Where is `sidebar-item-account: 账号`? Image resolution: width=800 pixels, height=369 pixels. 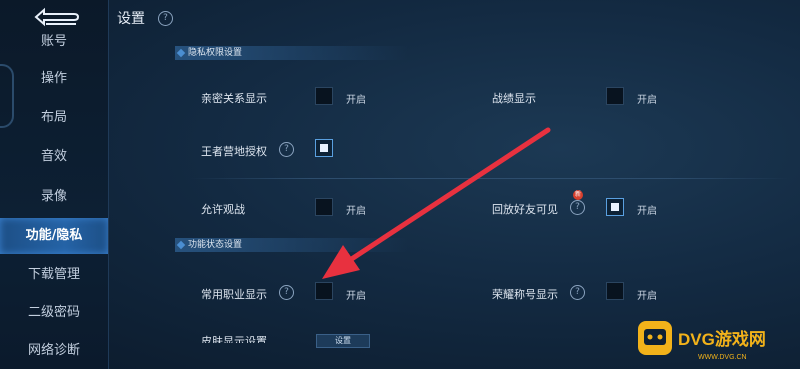 sidebar-item-account: 账号 is located at coordinates (54, 42).